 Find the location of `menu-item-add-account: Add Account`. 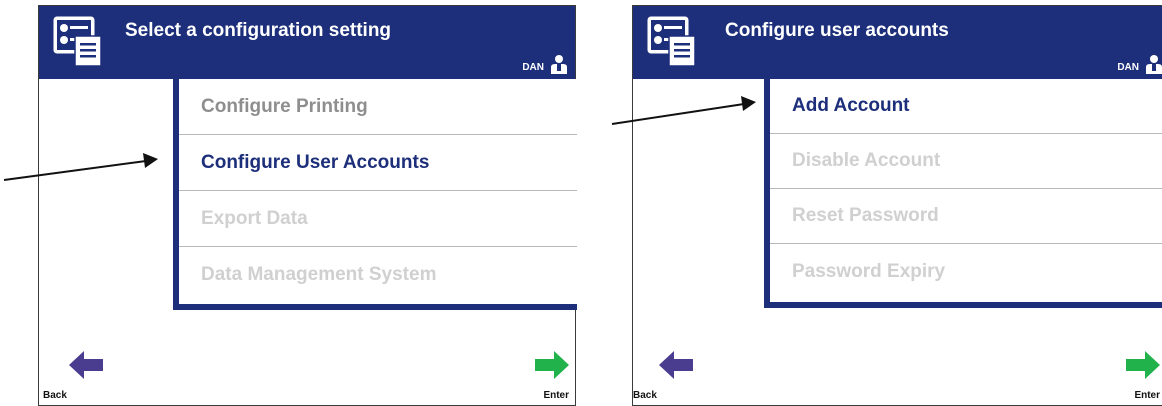

menu-item-add-account: Add Account is located at coordinates (966, 106).